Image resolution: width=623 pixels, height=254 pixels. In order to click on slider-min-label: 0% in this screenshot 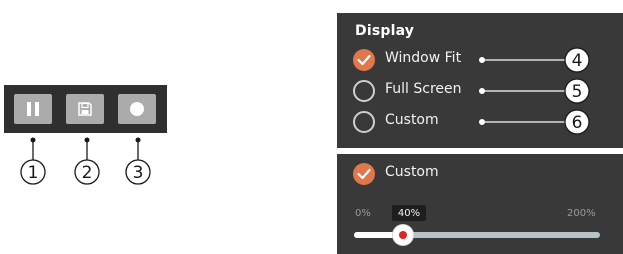, I will do `click(363, 213)`.